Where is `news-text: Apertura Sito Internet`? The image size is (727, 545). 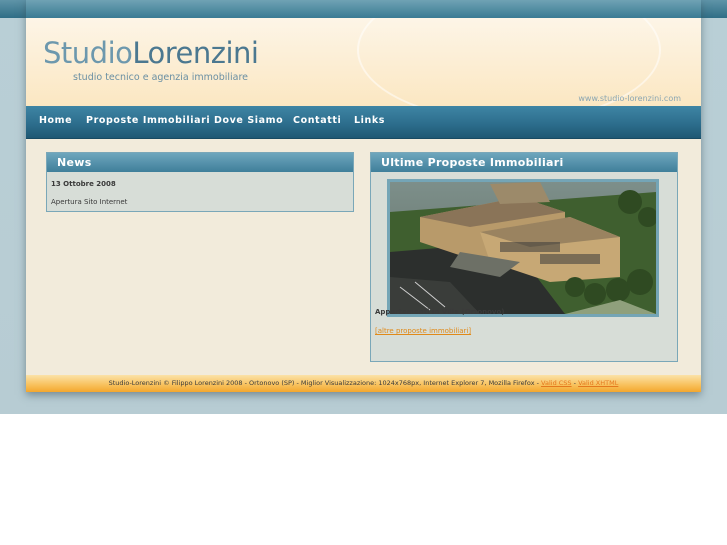 news-text: Apertura Sito Internet is located at coordinates (89, 202).